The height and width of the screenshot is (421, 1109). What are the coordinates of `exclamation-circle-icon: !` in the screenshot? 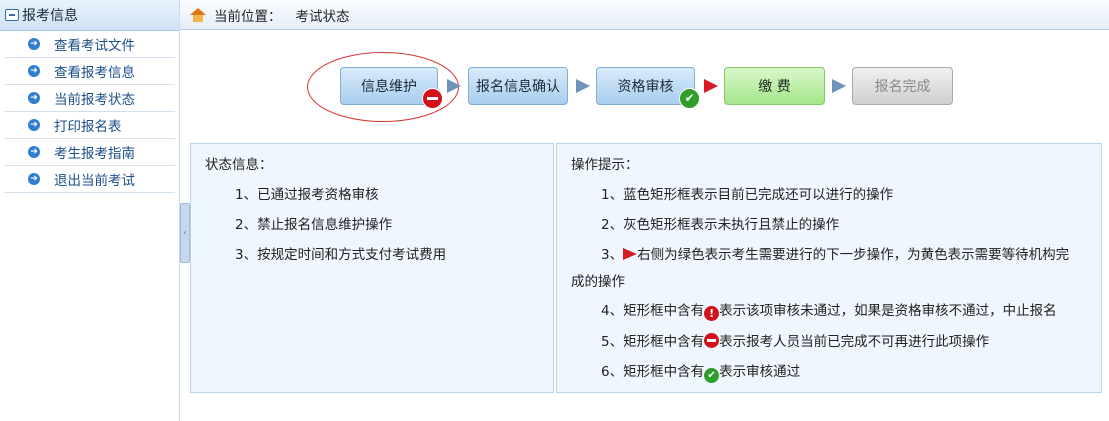 It's located at (712, 313).